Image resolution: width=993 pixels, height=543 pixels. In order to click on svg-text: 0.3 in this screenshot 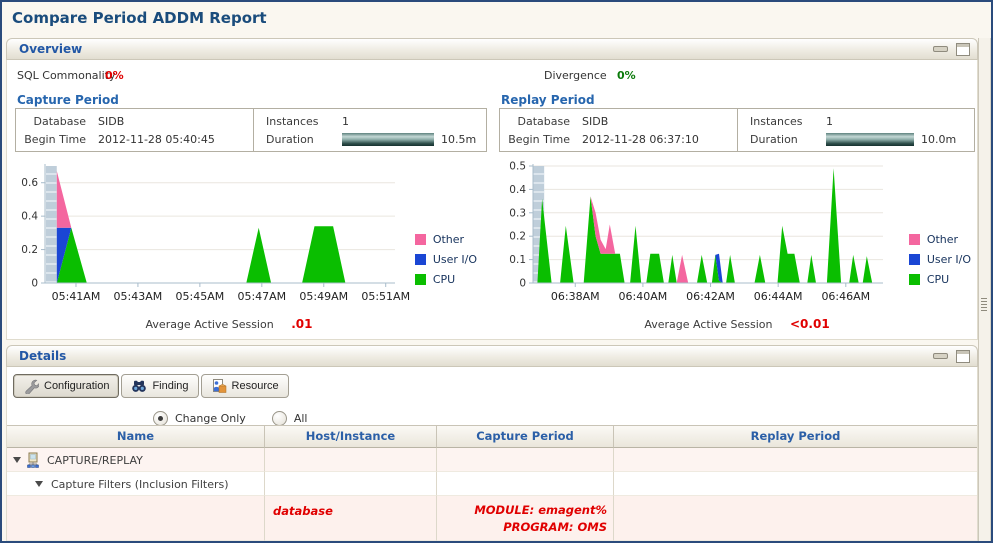, I will do `click(517, 213)`.